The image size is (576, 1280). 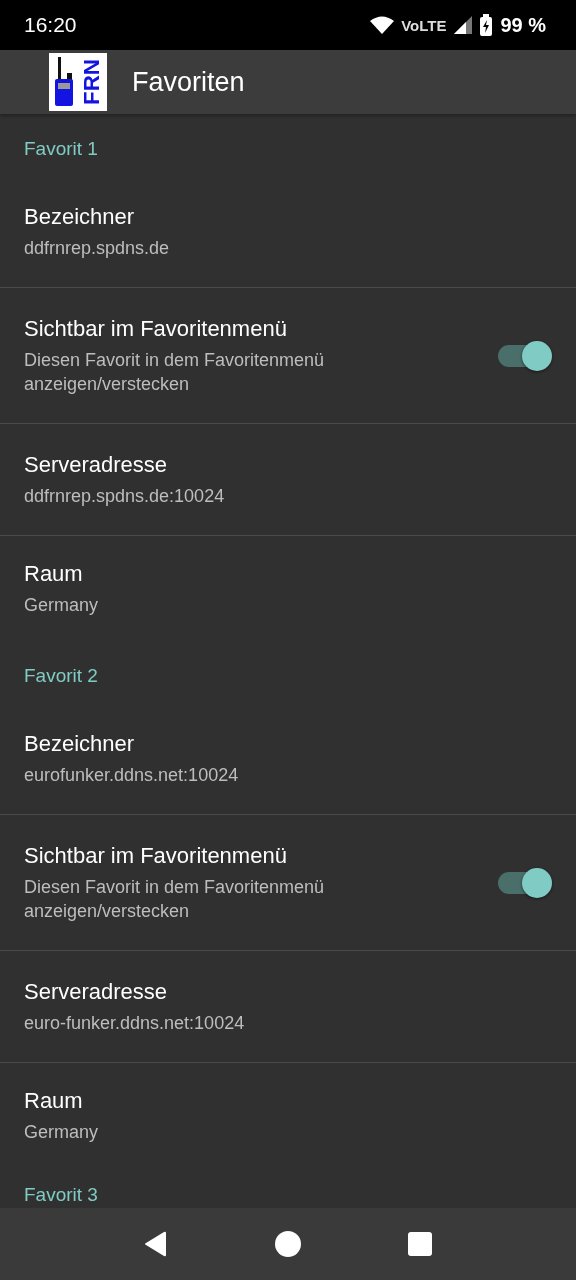 I want to click on clock-time: 16:20, so click(x=50, y=25).